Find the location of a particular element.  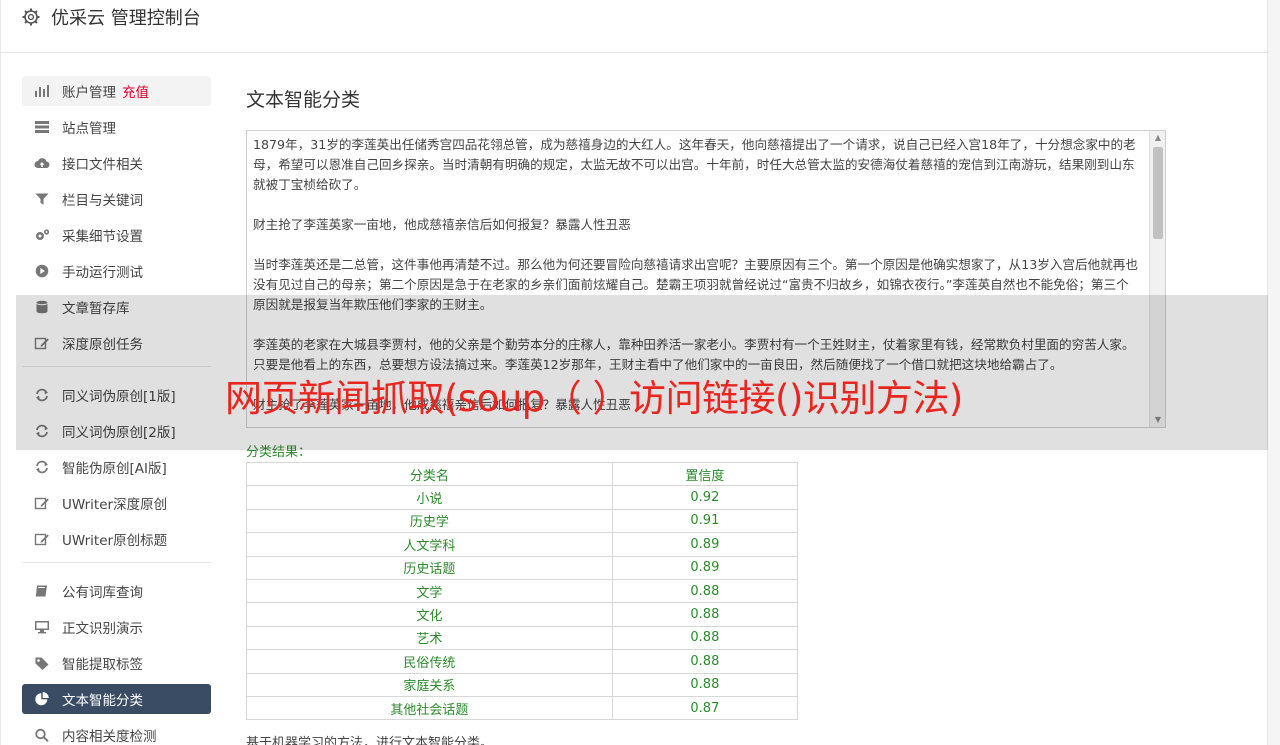

category-cell: 其他社会话题 is located at coordinates (429, 708).